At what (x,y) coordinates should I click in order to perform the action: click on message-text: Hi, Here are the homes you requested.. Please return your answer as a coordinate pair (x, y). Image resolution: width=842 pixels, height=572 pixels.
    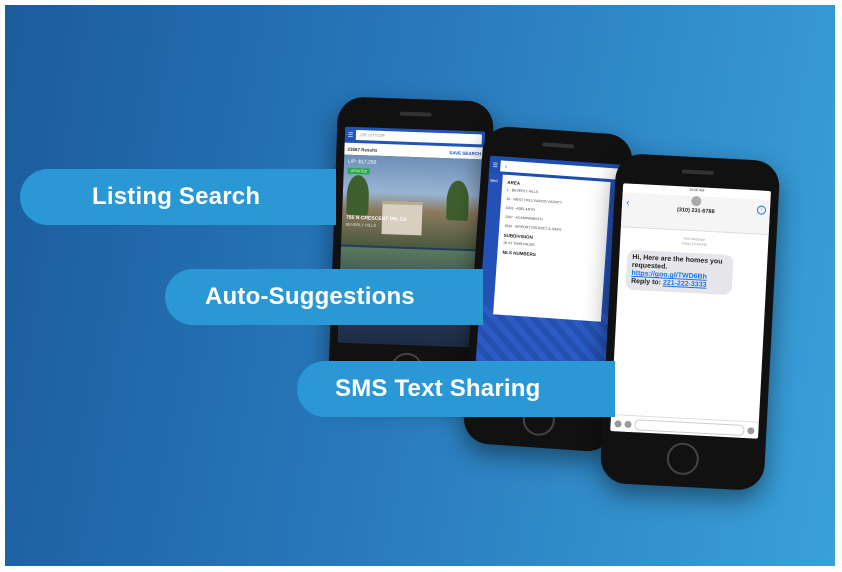
    Looking at the image, I should click on (677, 262).